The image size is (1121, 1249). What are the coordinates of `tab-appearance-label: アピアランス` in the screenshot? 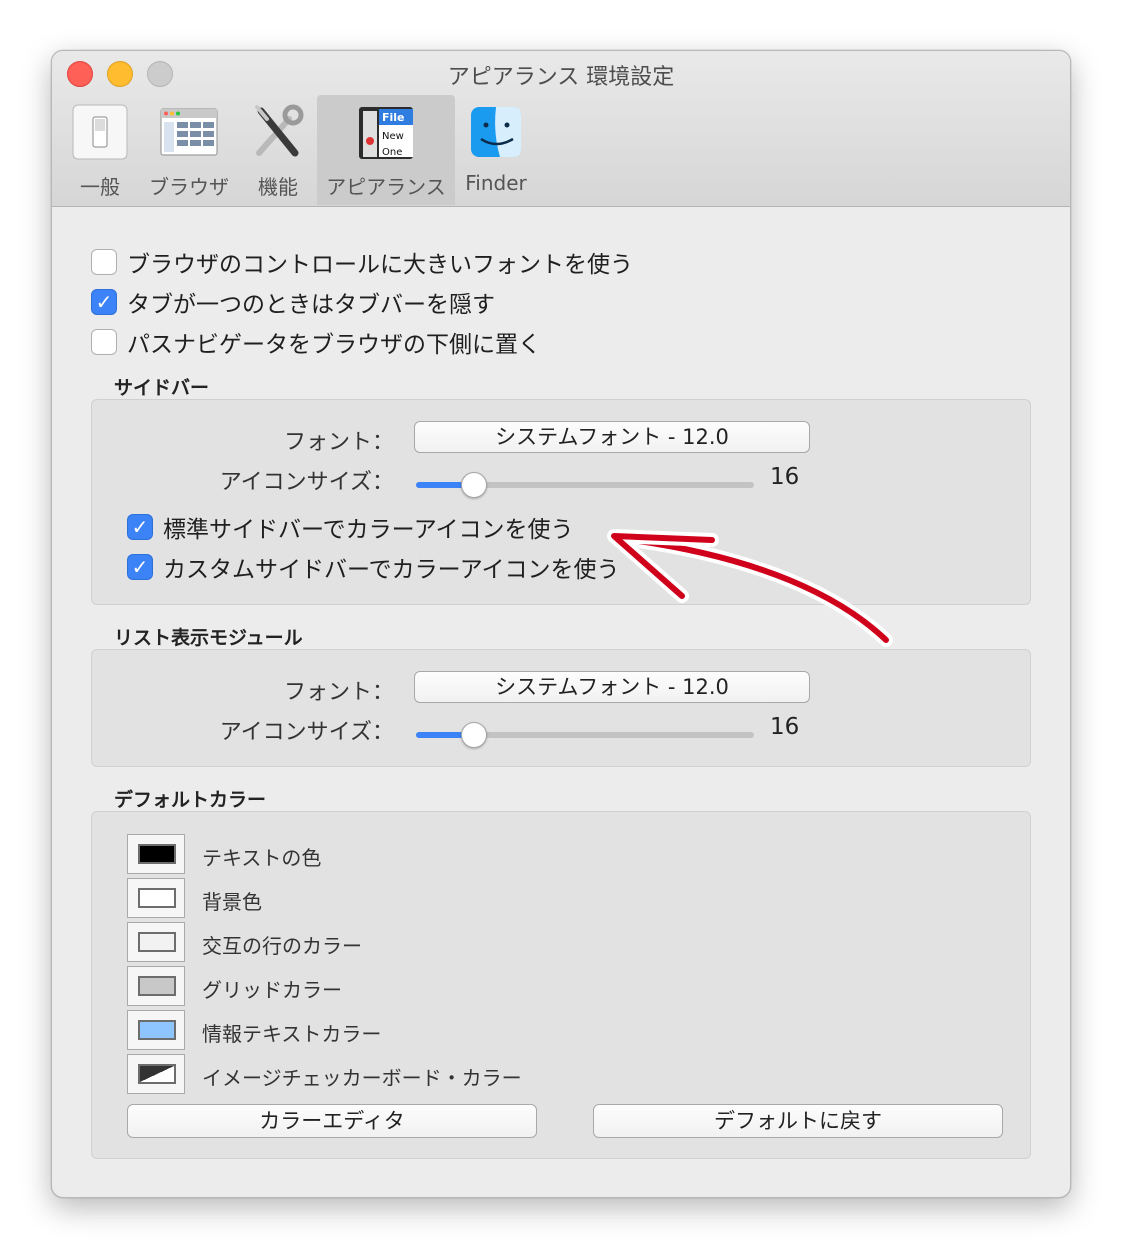 It's located at (386, 187).